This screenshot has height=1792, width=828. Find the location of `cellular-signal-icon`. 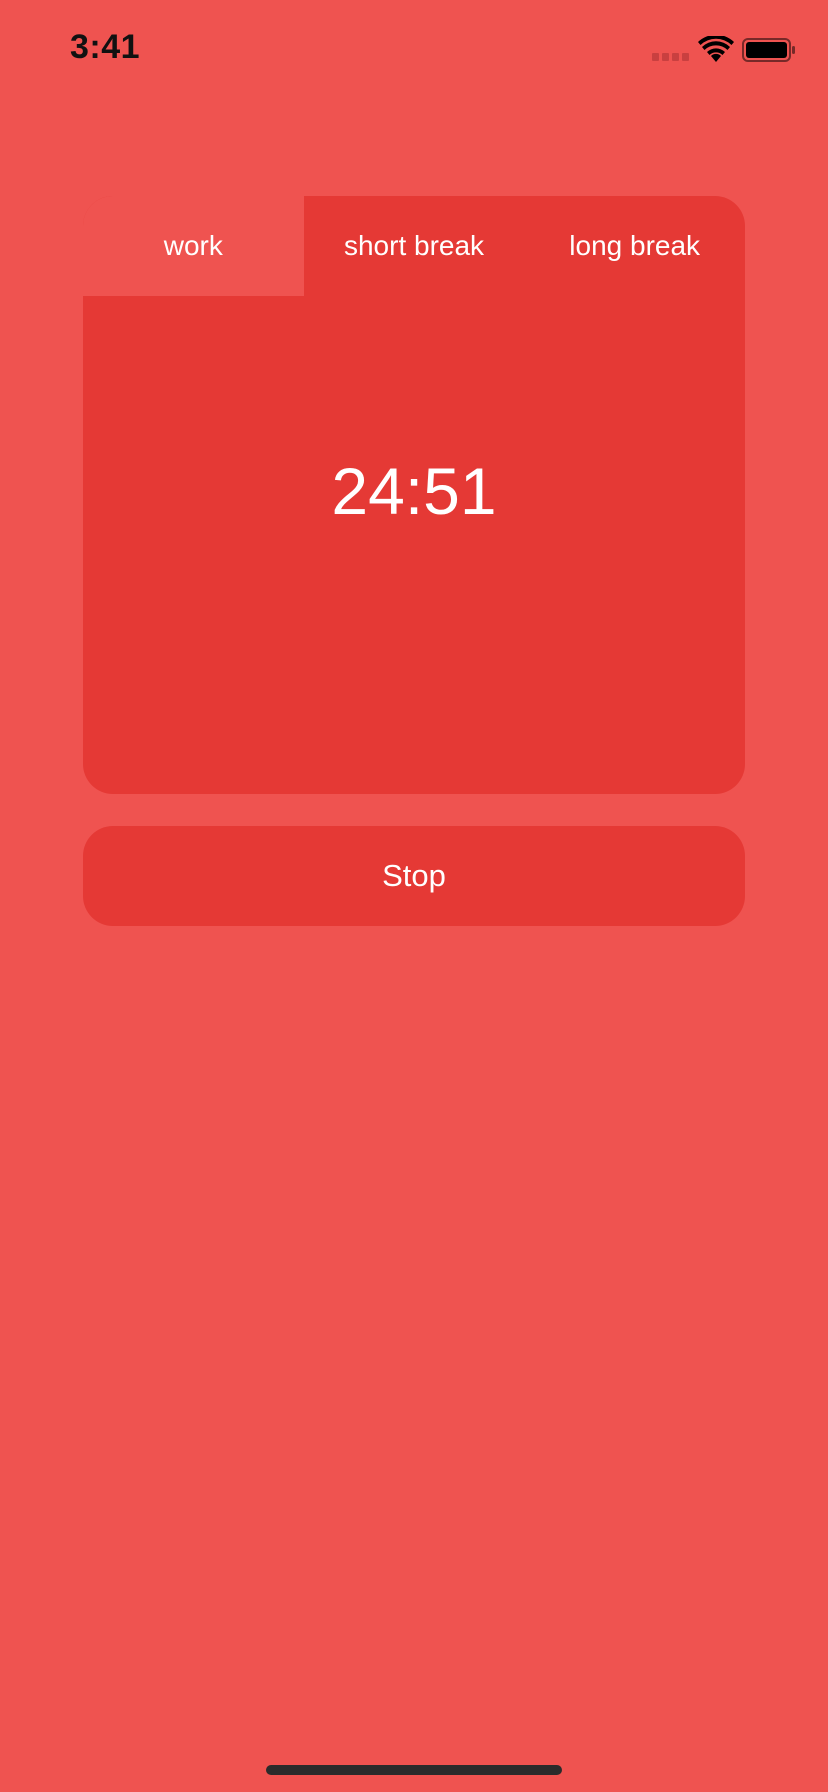

cellular-signal-icon is located at coordinates (671, 58).